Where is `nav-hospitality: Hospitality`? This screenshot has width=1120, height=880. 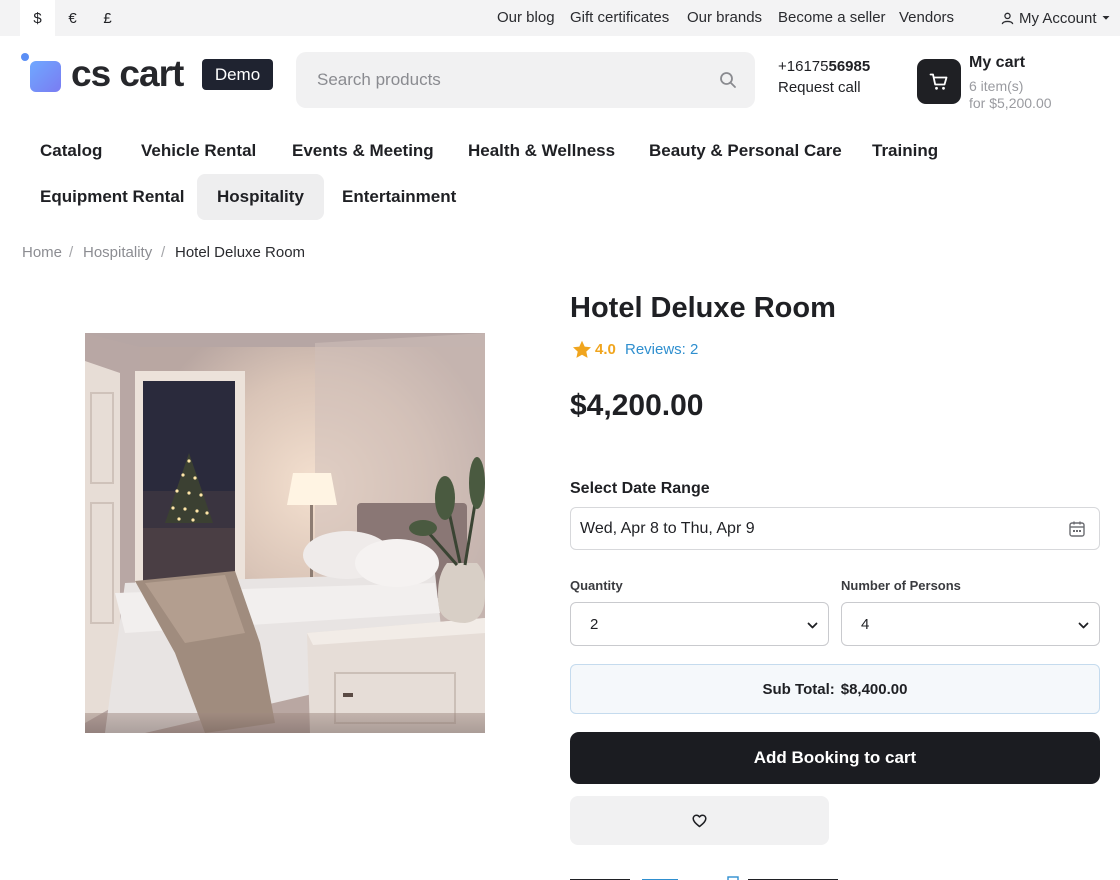 nav-hospitality: Hospitality is located at coordinates (260, 197).